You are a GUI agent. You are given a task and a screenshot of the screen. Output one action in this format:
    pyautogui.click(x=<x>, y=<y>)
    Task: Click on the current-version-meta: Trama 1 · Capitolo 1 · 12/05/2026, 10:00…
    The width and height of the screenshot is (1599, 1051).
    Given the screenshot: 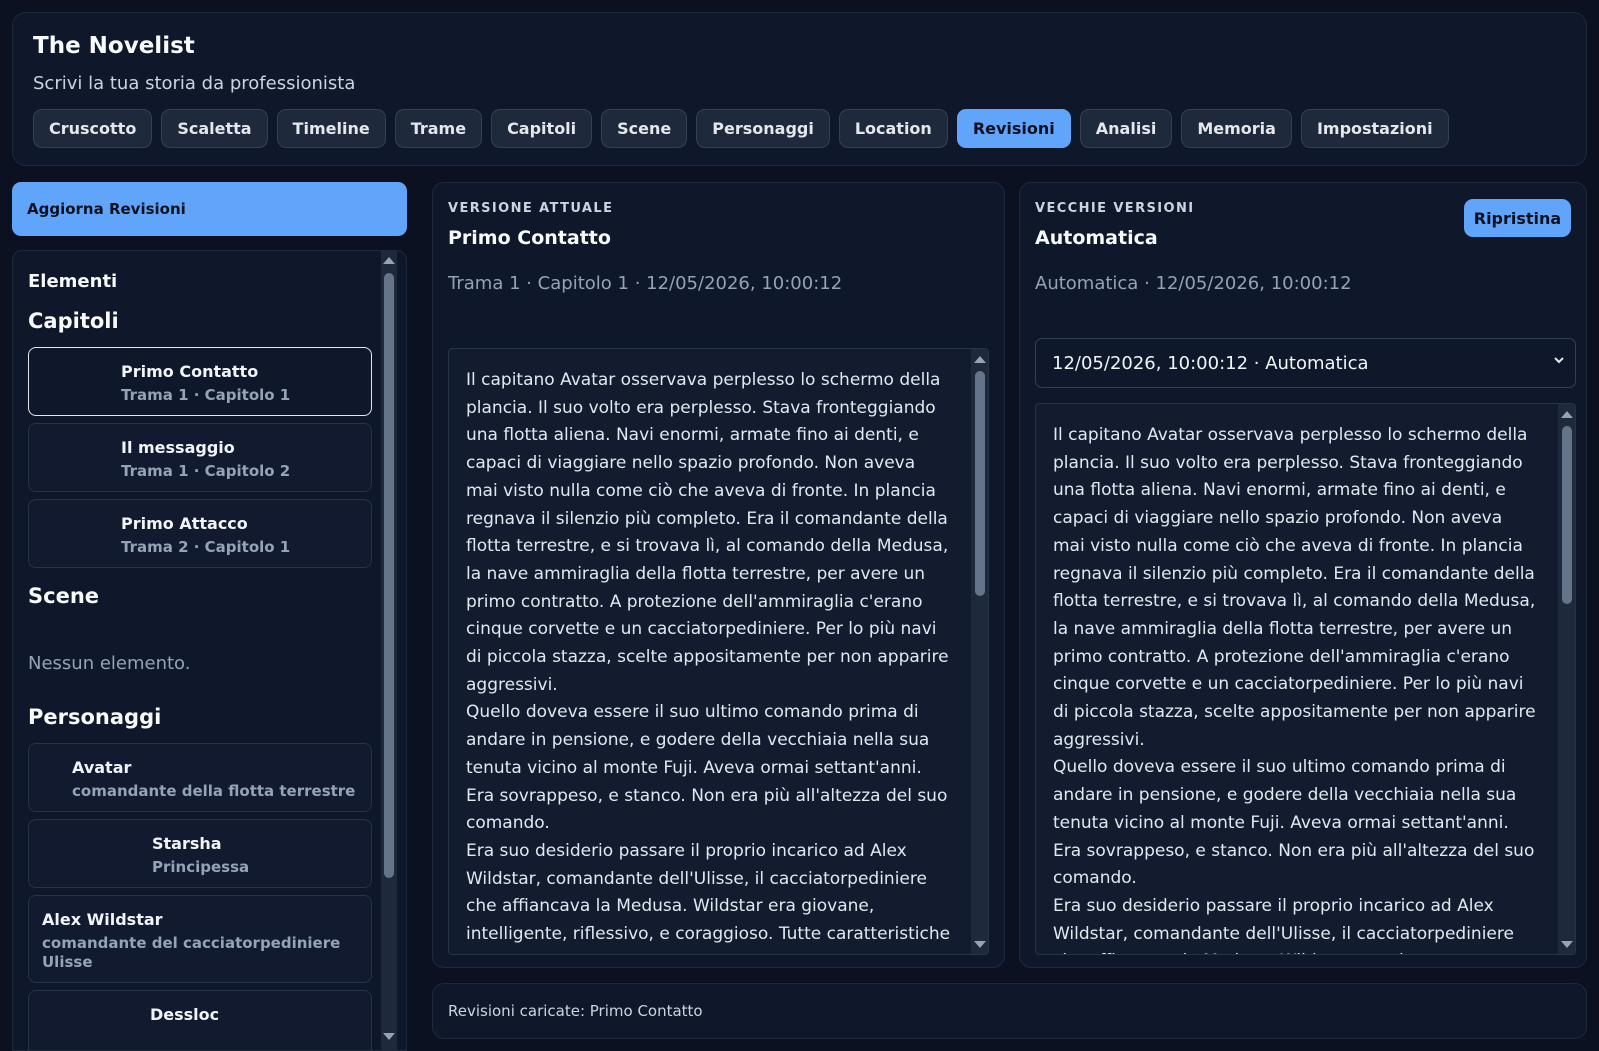 What is the action you would take?
    pyautogui.click(x=645, y=283)
    